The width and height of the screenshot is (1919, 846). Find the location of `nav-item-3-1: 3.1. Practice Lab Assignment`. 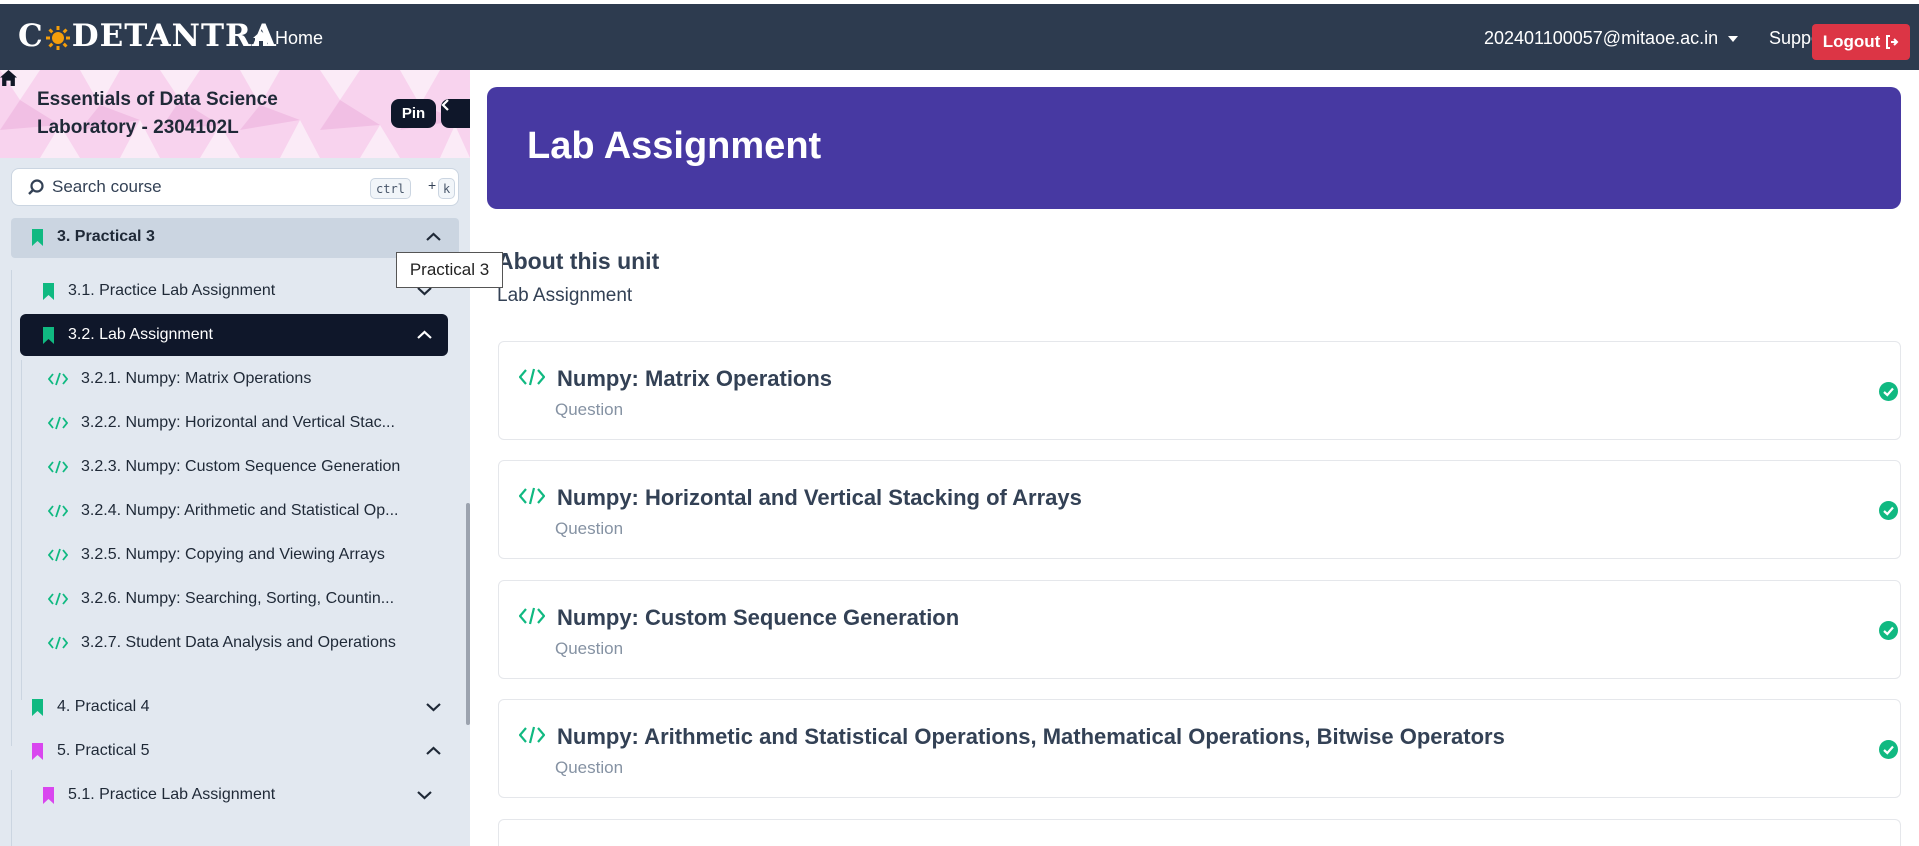

nav-item-3-1: 3.1. Practice Lab Assignment is located at coordinates (158, 291).